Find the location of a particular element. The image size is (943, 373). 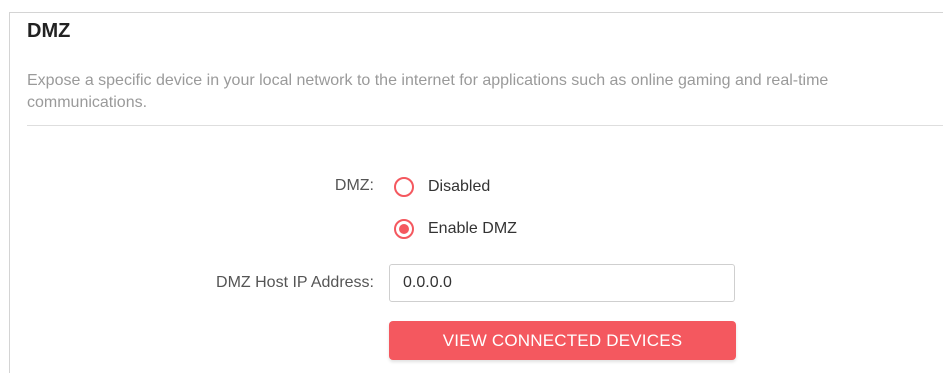

radio-unchecked-icon is located at coordinates (404, 187).